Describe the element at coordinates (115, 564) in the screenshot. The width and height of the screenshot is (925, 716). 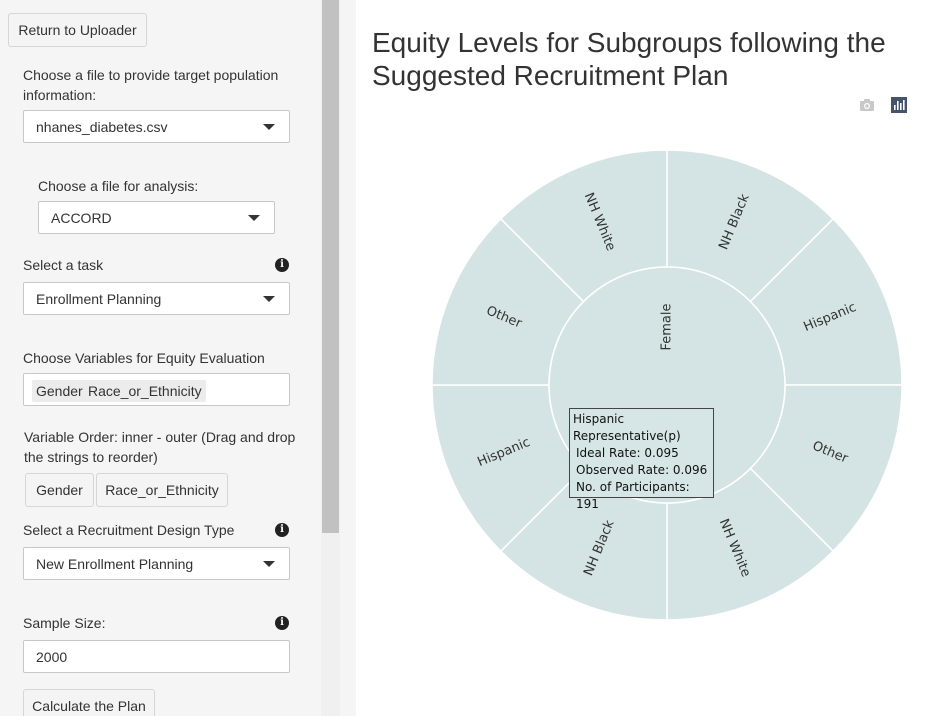
I see `design-value: New Enrollment Planning` at that location.